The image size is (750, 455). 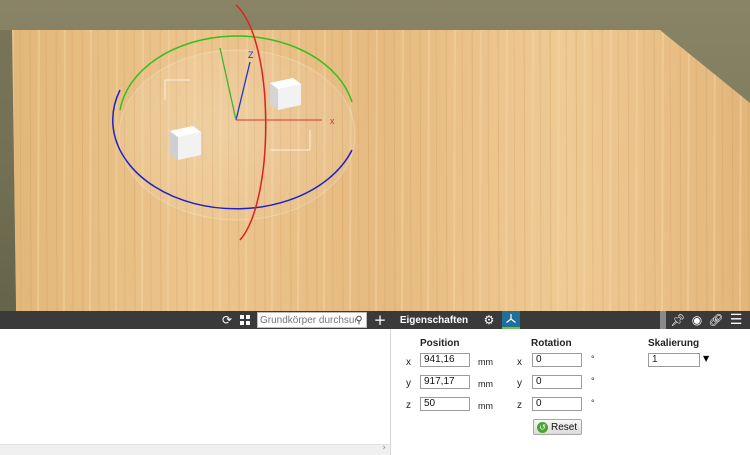 I want to click on rotation-z-unit: °, so click(x=593, y=403).